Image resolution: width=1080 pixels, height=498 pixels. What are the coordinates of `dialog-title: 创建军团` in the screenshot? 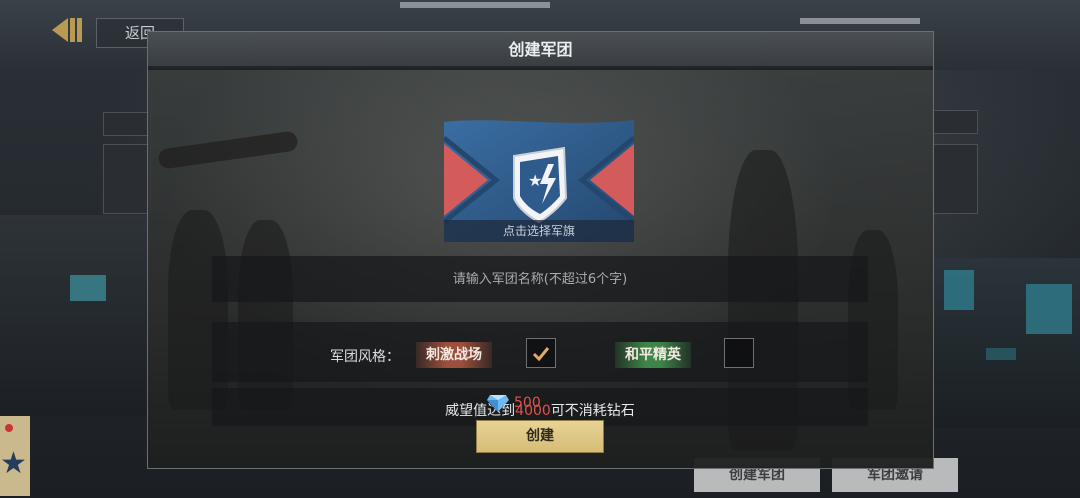 It's located at (540, 50).